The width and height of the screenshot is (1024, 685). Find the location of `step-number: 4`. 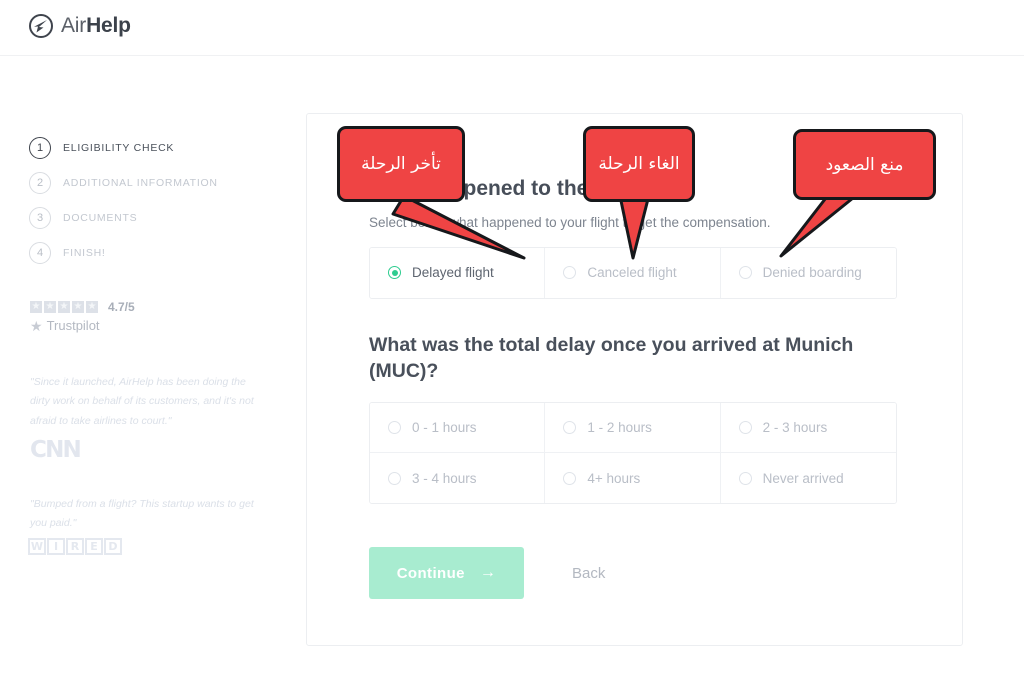

step-number: 4 is located at coordinates (40, 252).